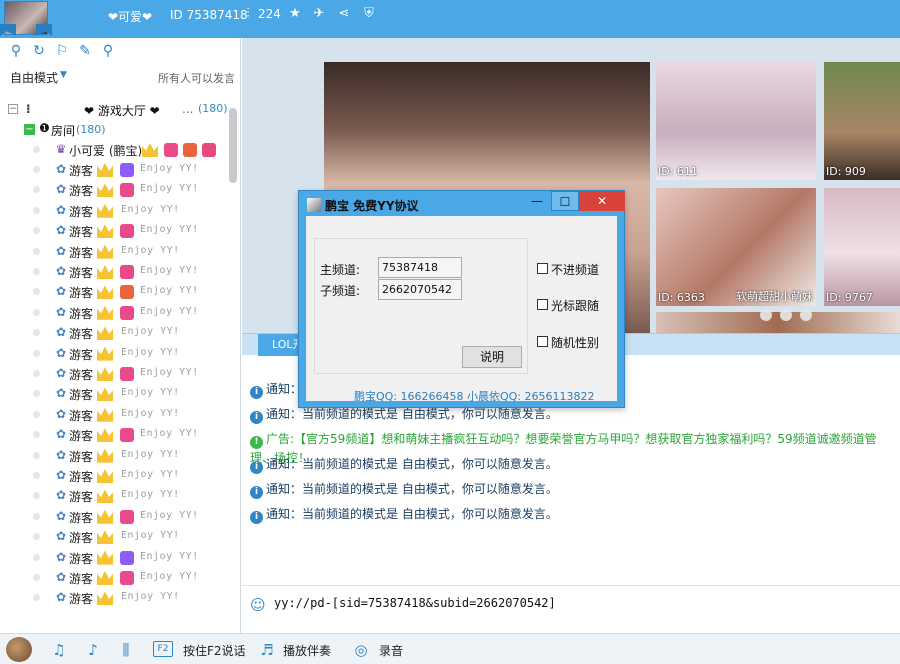 This screenshot has width=900, height=664. I want to click on push-to-talk-button: 按住F2说话, so click(214, 650).